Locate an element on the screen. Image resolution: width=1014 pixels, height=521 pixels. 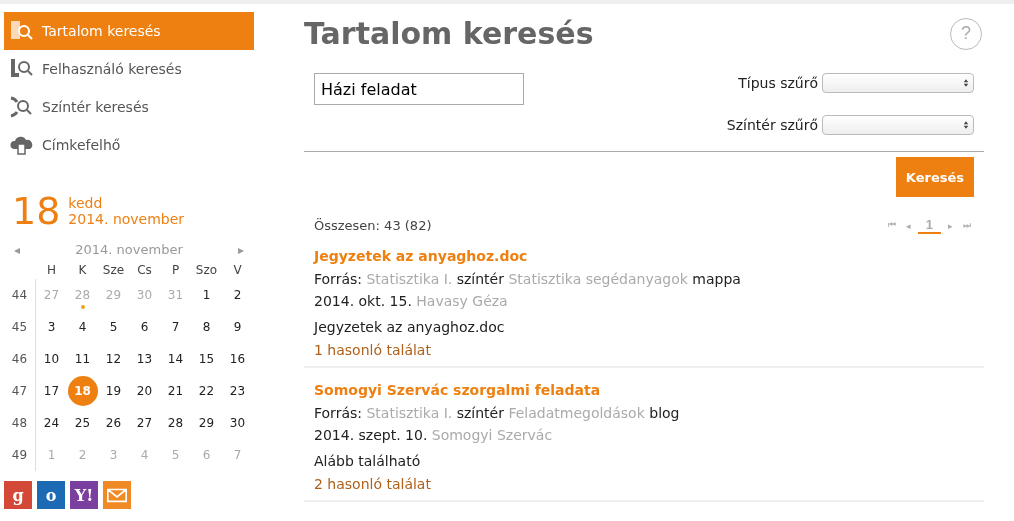
service-button: Y! is located at coordinates (84, 495).